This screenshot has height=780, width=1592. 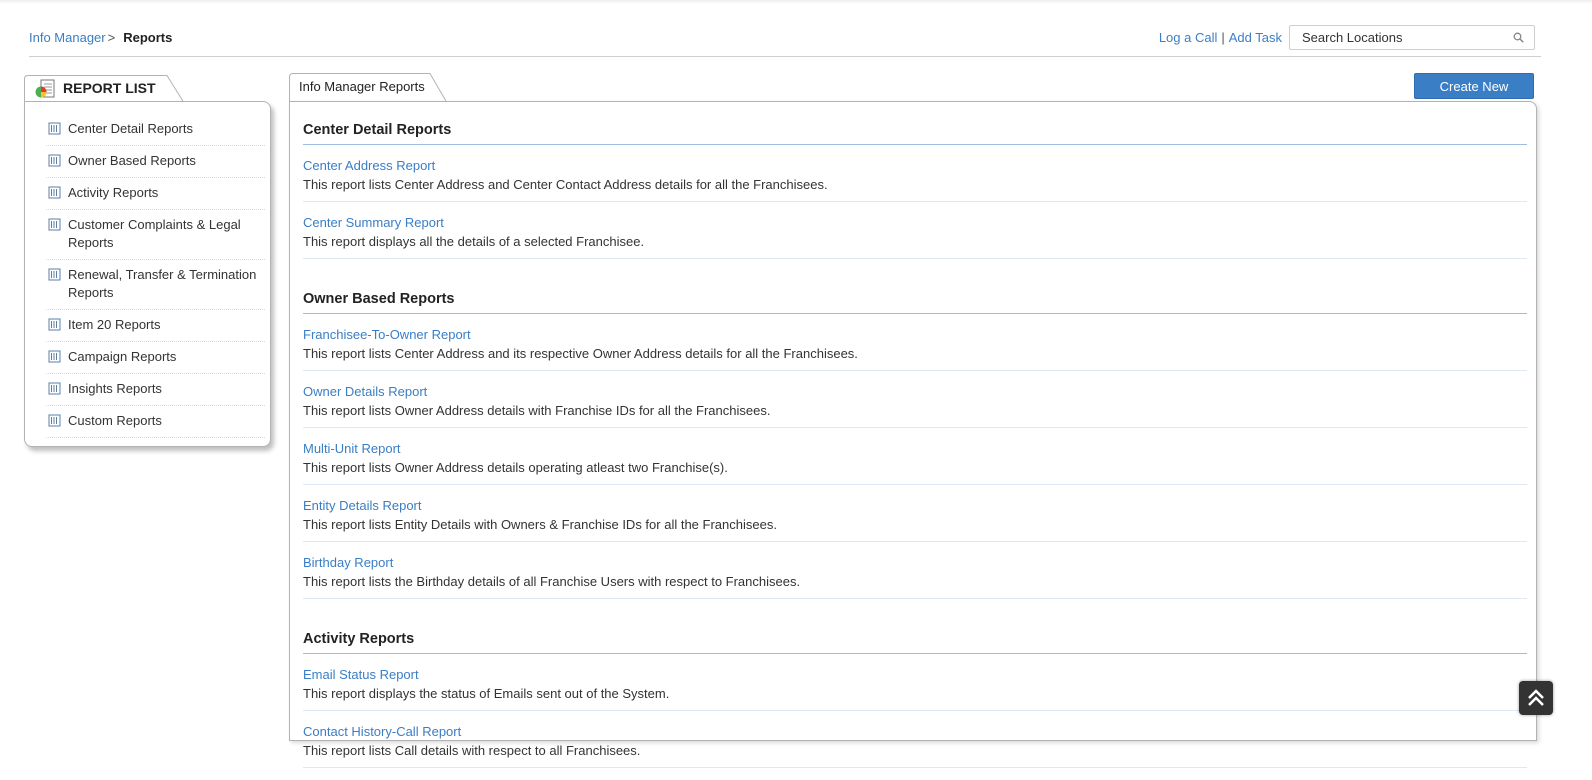 I want to click on report-link: Entity Details Report, so click(x=915, y=505).